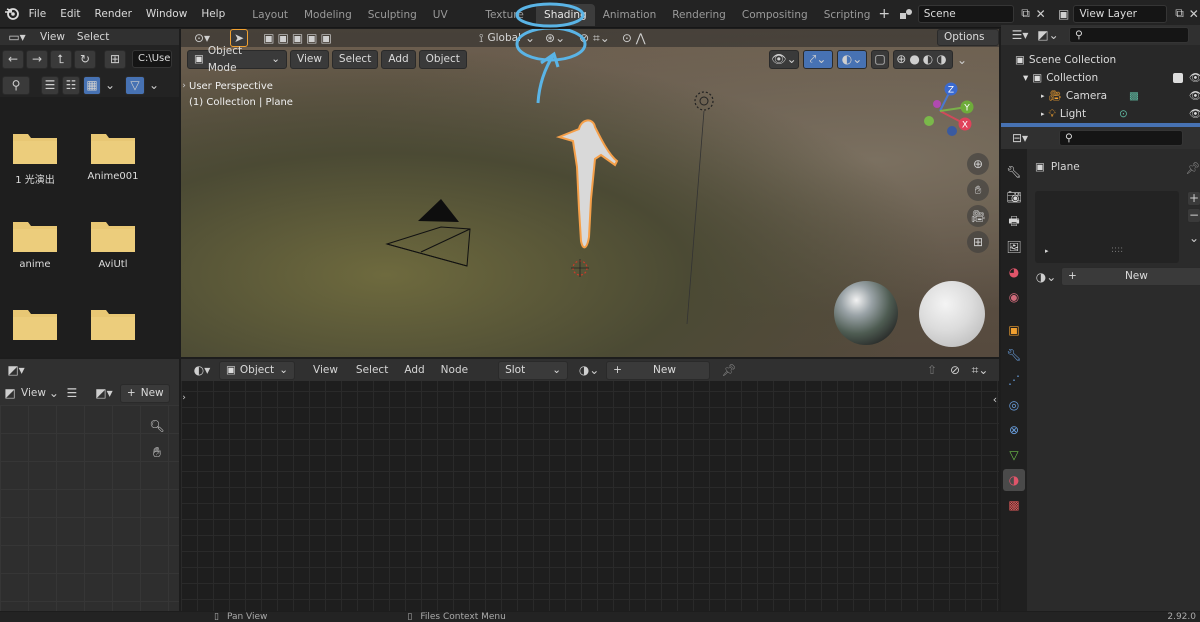 The image size is (1200, 622). I want to click on display-thumbnails-icon: ▦, so click(92, 85).